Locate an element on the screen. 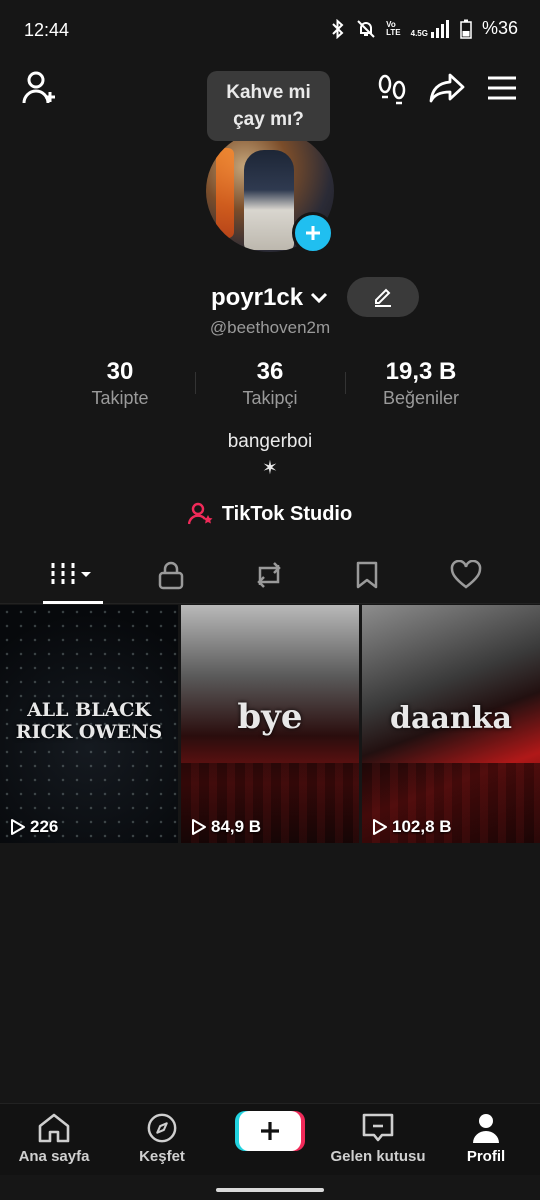  stat-followers: 36 Takipçi is located at coordinates (270, 383).